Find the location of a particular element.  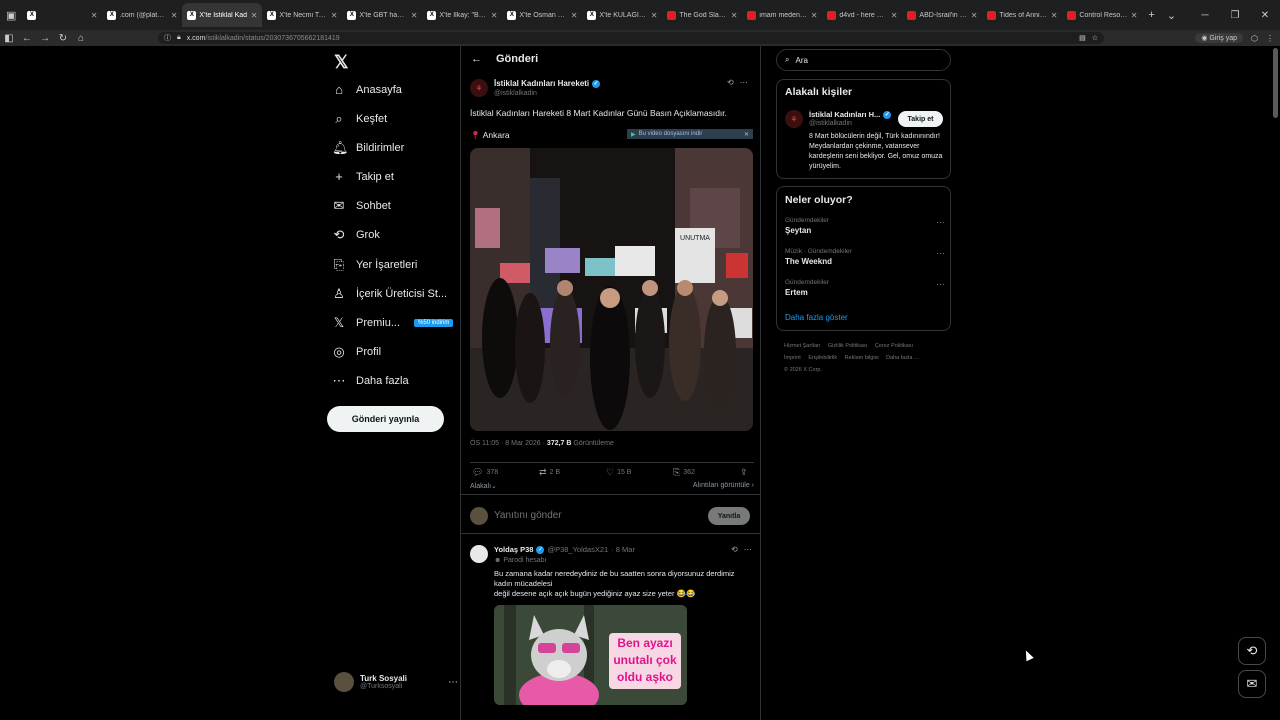

related-toggle: Alakalı⌄ is located at coordinates (483, 486).